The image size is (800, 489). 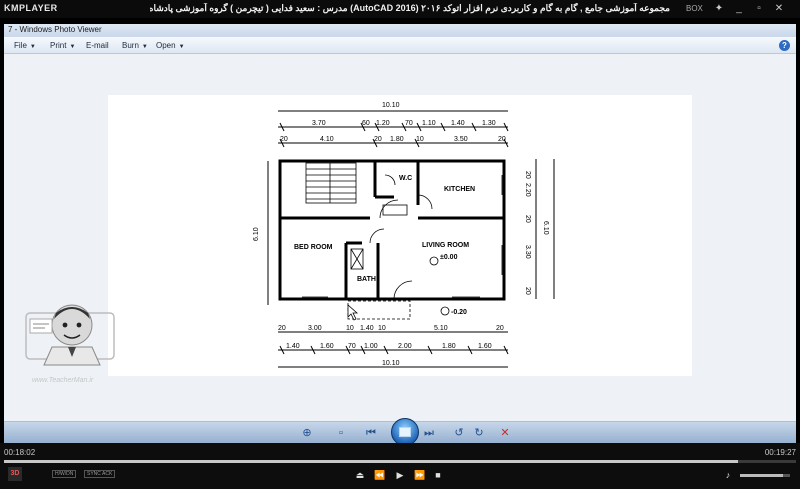 I want to click on box-button: BOX, so click(x=694, y=8).